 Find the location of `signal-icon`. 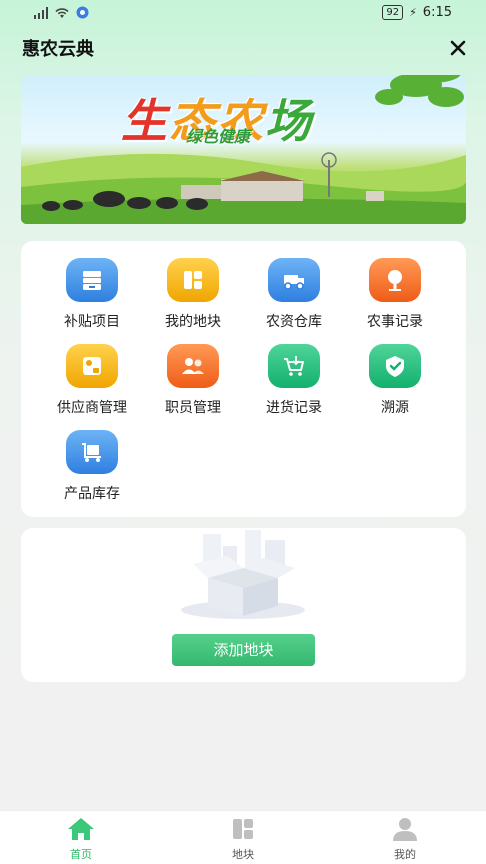

signal-icon is located at coordinates (41, 12).